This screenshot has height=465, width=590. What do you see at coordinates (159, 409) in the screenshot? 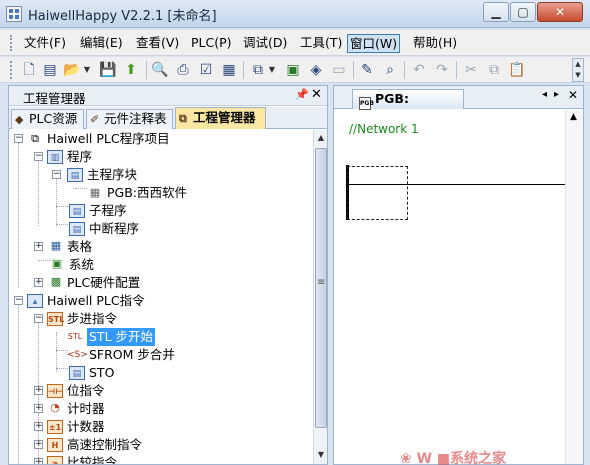
I see `tree-item-timer: + ◔ 计时器` at bounding box center [159, 409].